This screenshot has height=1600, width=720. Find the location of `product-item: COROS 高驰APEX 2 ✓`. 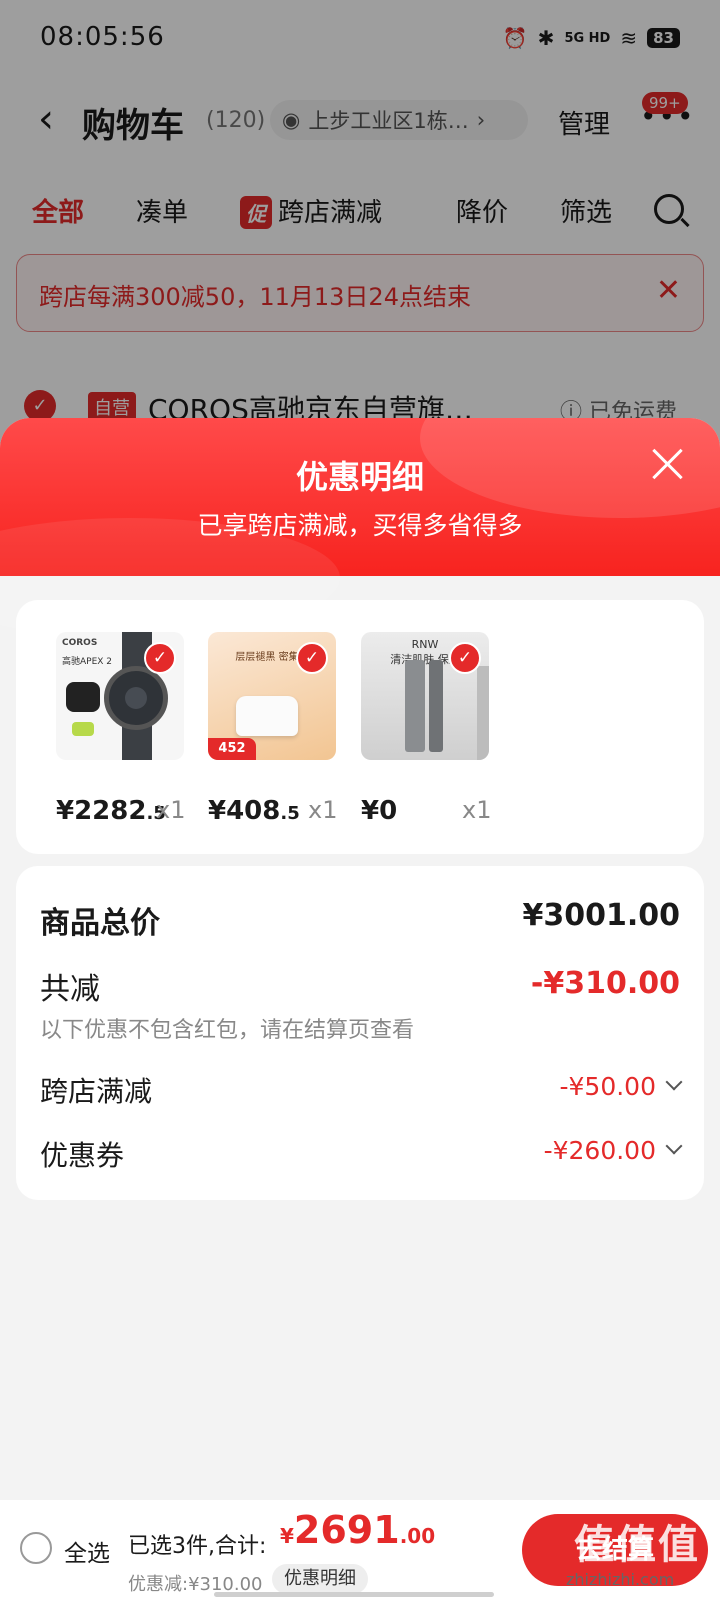

product-item: COROS 高驰APEX 2 ✓ is located at coordinates (120, 696).